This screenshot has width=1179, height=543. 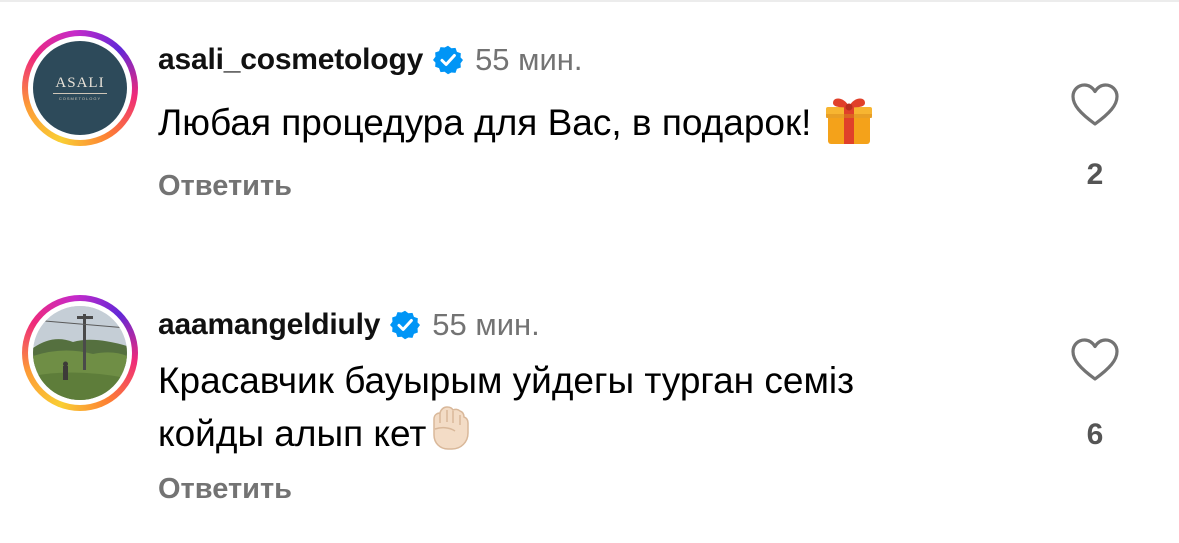 I want to click on story-ring, so click(x=80, y=353).